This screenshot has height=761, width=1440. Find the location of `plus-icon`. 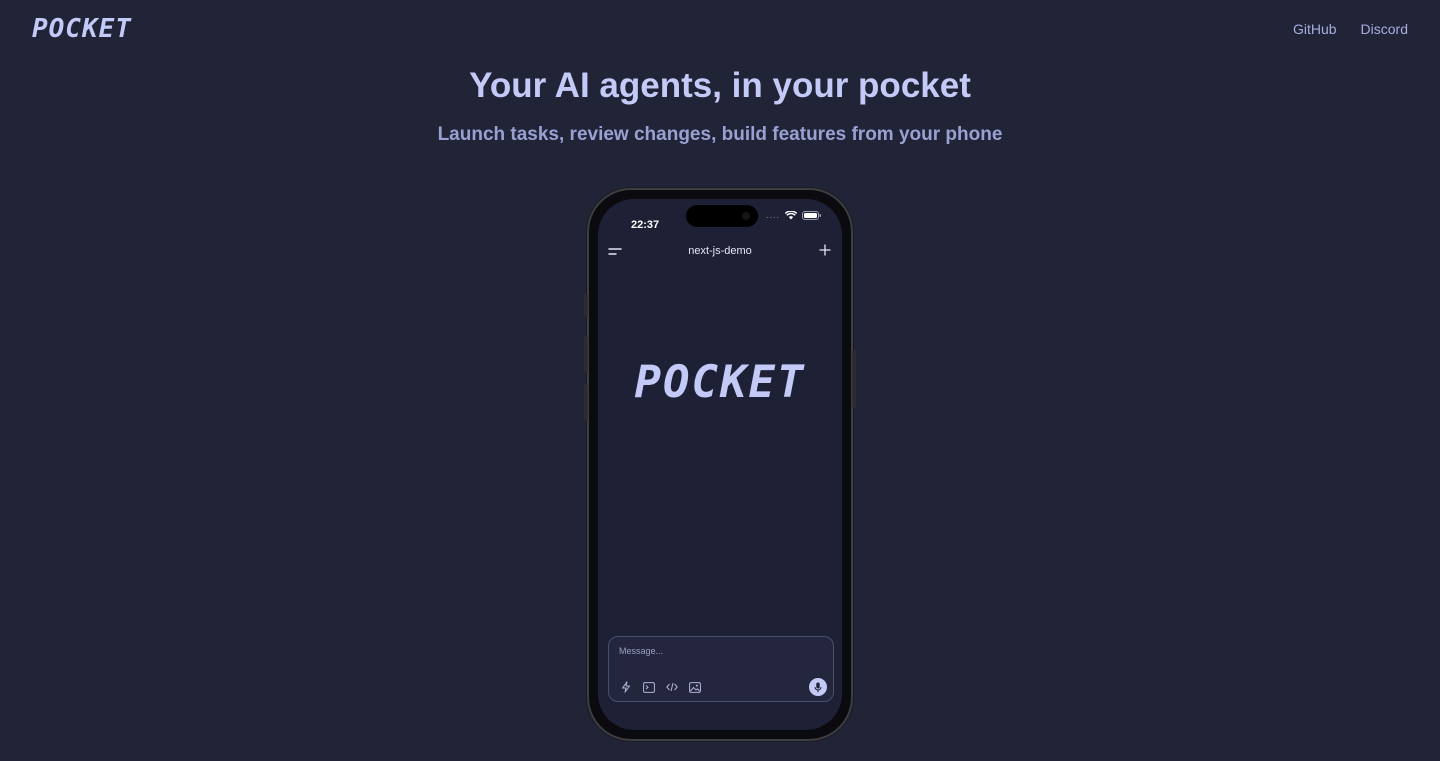

plus-icon is located at coordinates (825, 250).